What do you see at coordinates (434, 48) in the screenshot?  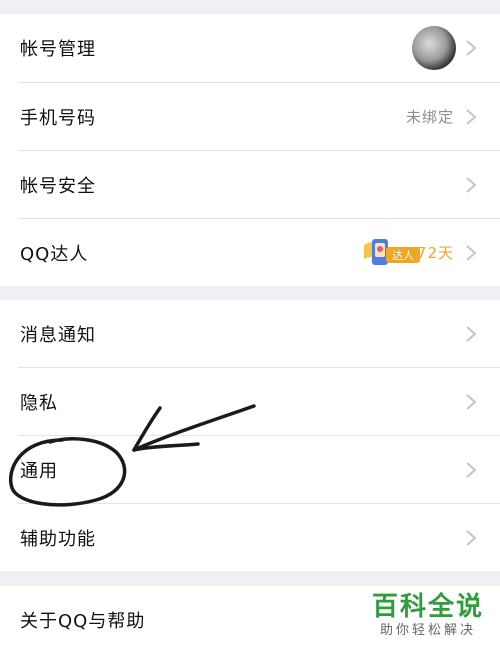 I see `avatar` at bounding box center [434, 48].